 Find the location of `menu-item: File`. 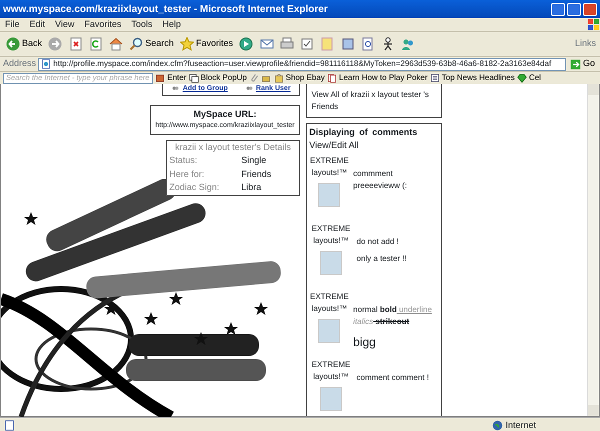

menu-item: File is located at coordinates (12, 25).